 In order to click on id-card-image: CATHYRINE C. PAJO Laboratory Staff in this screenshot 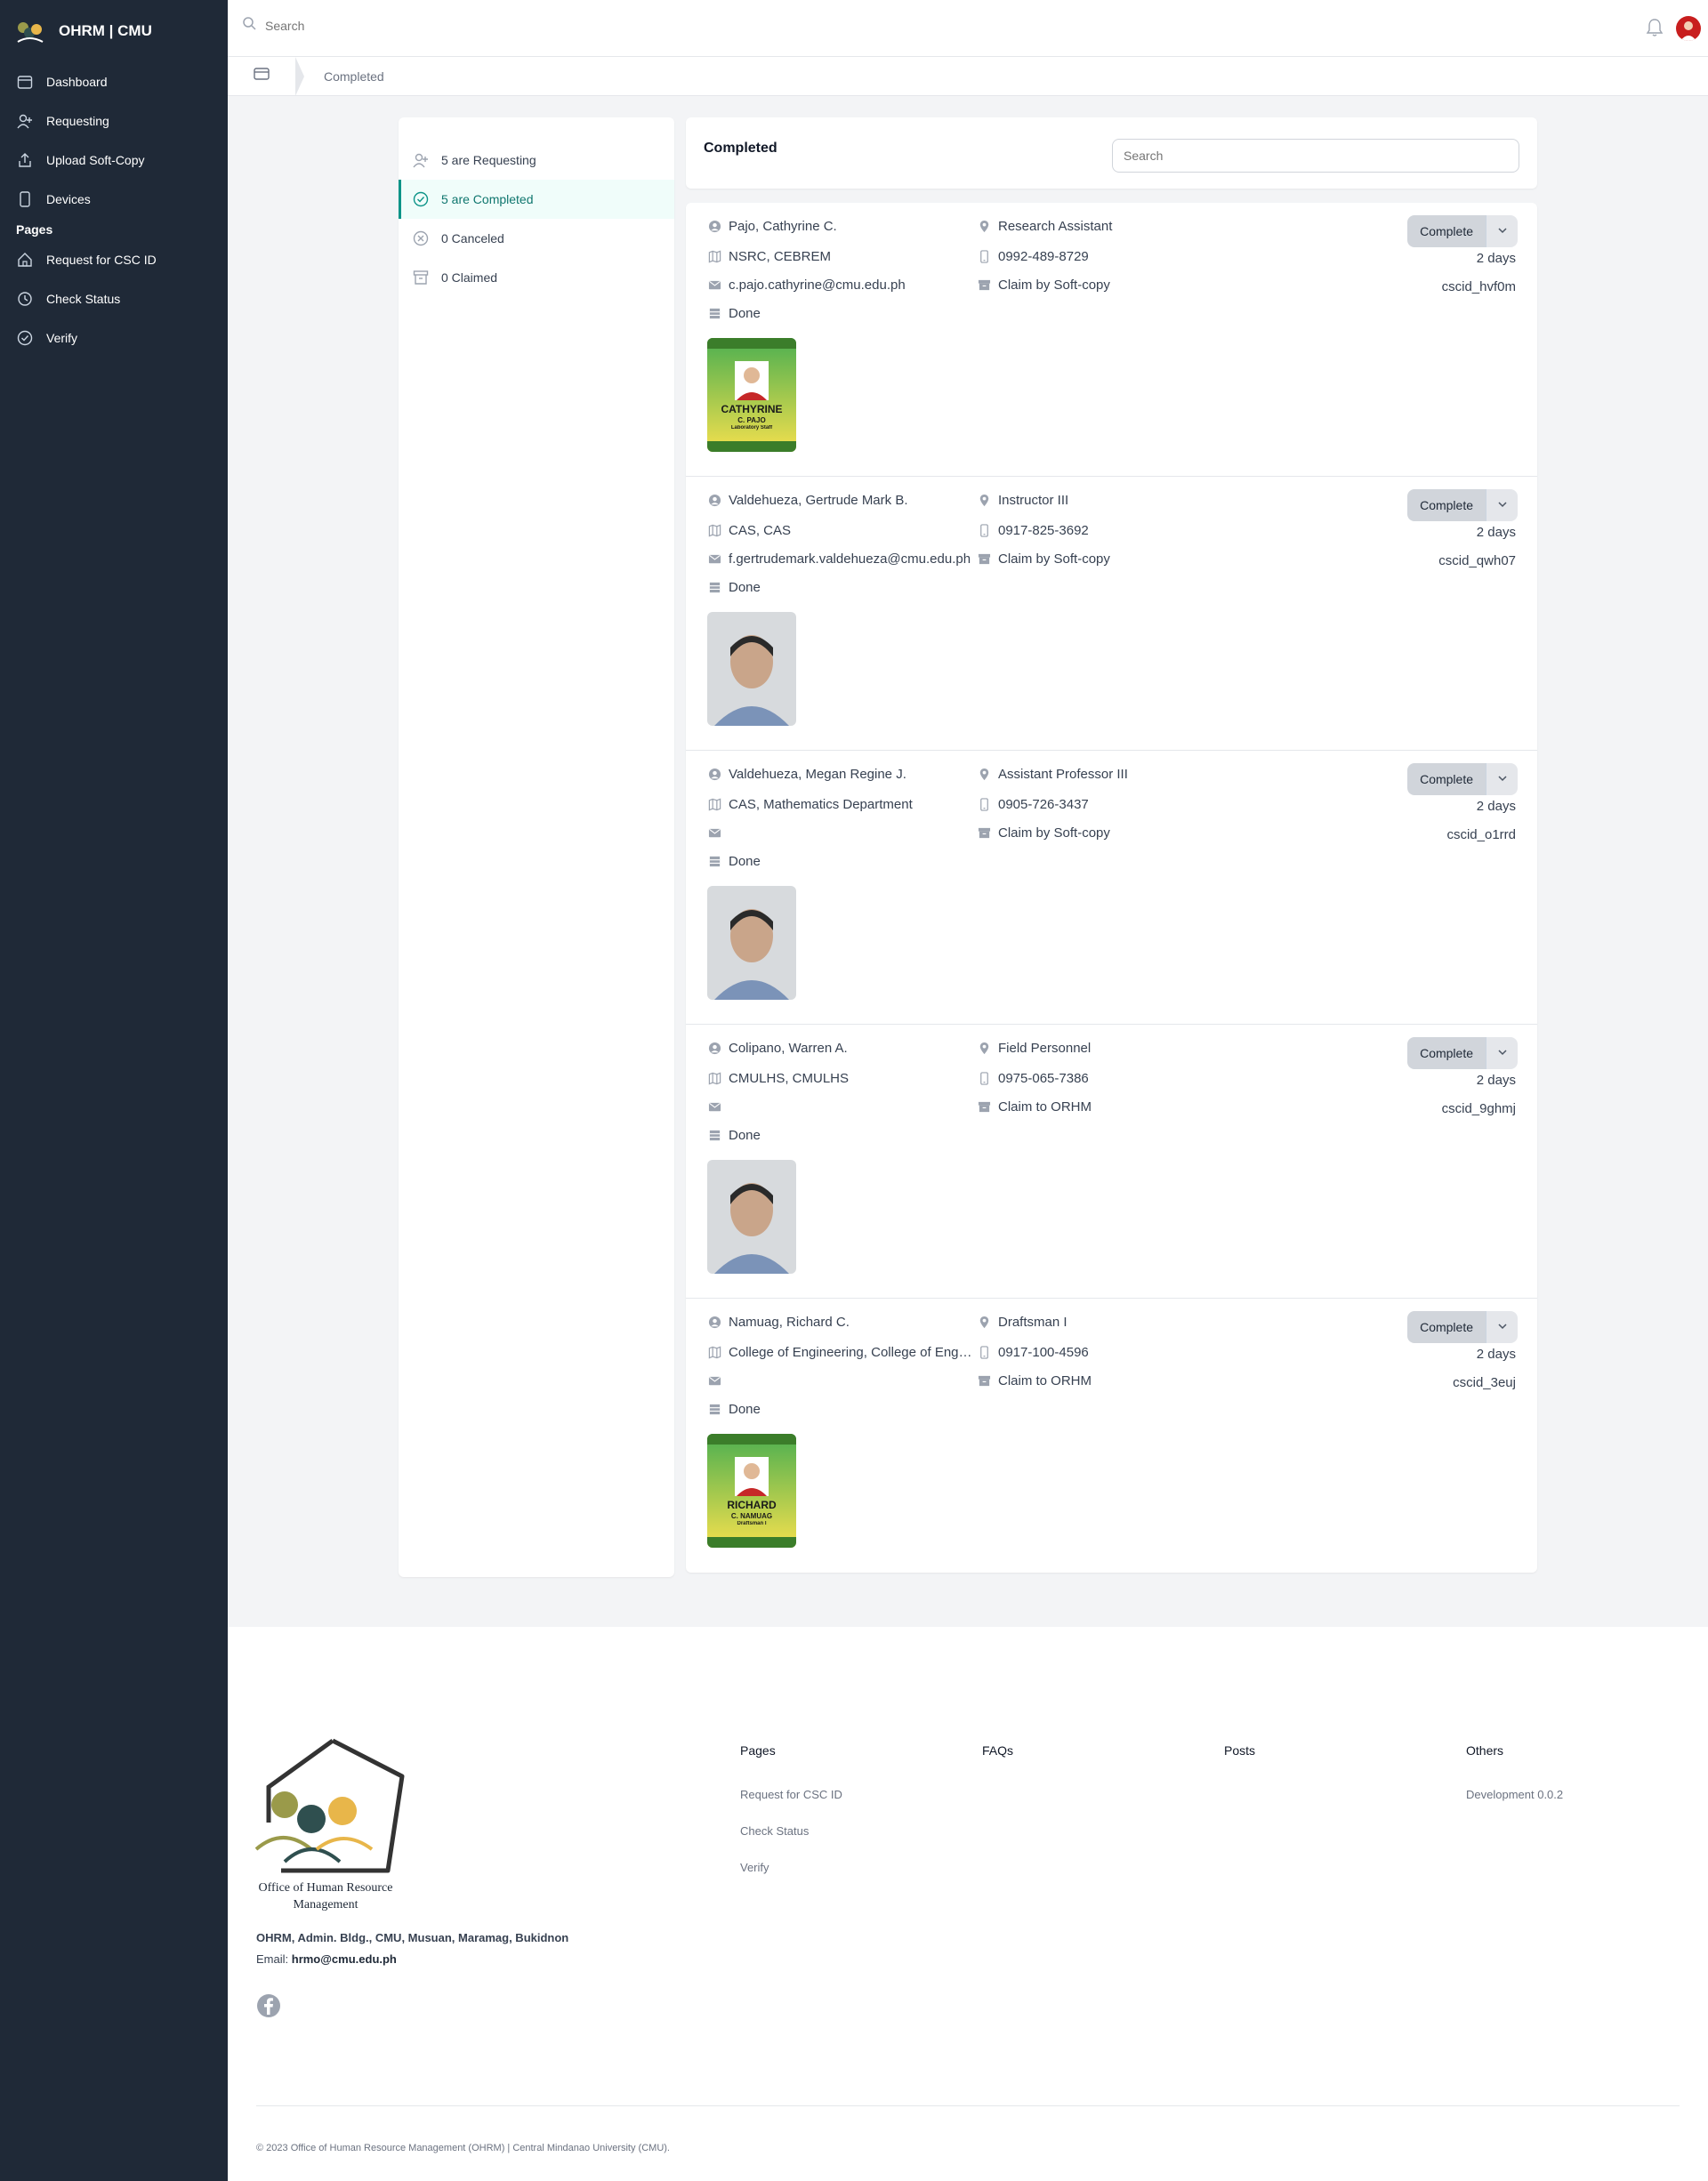, I will do `click(751, 395)`.